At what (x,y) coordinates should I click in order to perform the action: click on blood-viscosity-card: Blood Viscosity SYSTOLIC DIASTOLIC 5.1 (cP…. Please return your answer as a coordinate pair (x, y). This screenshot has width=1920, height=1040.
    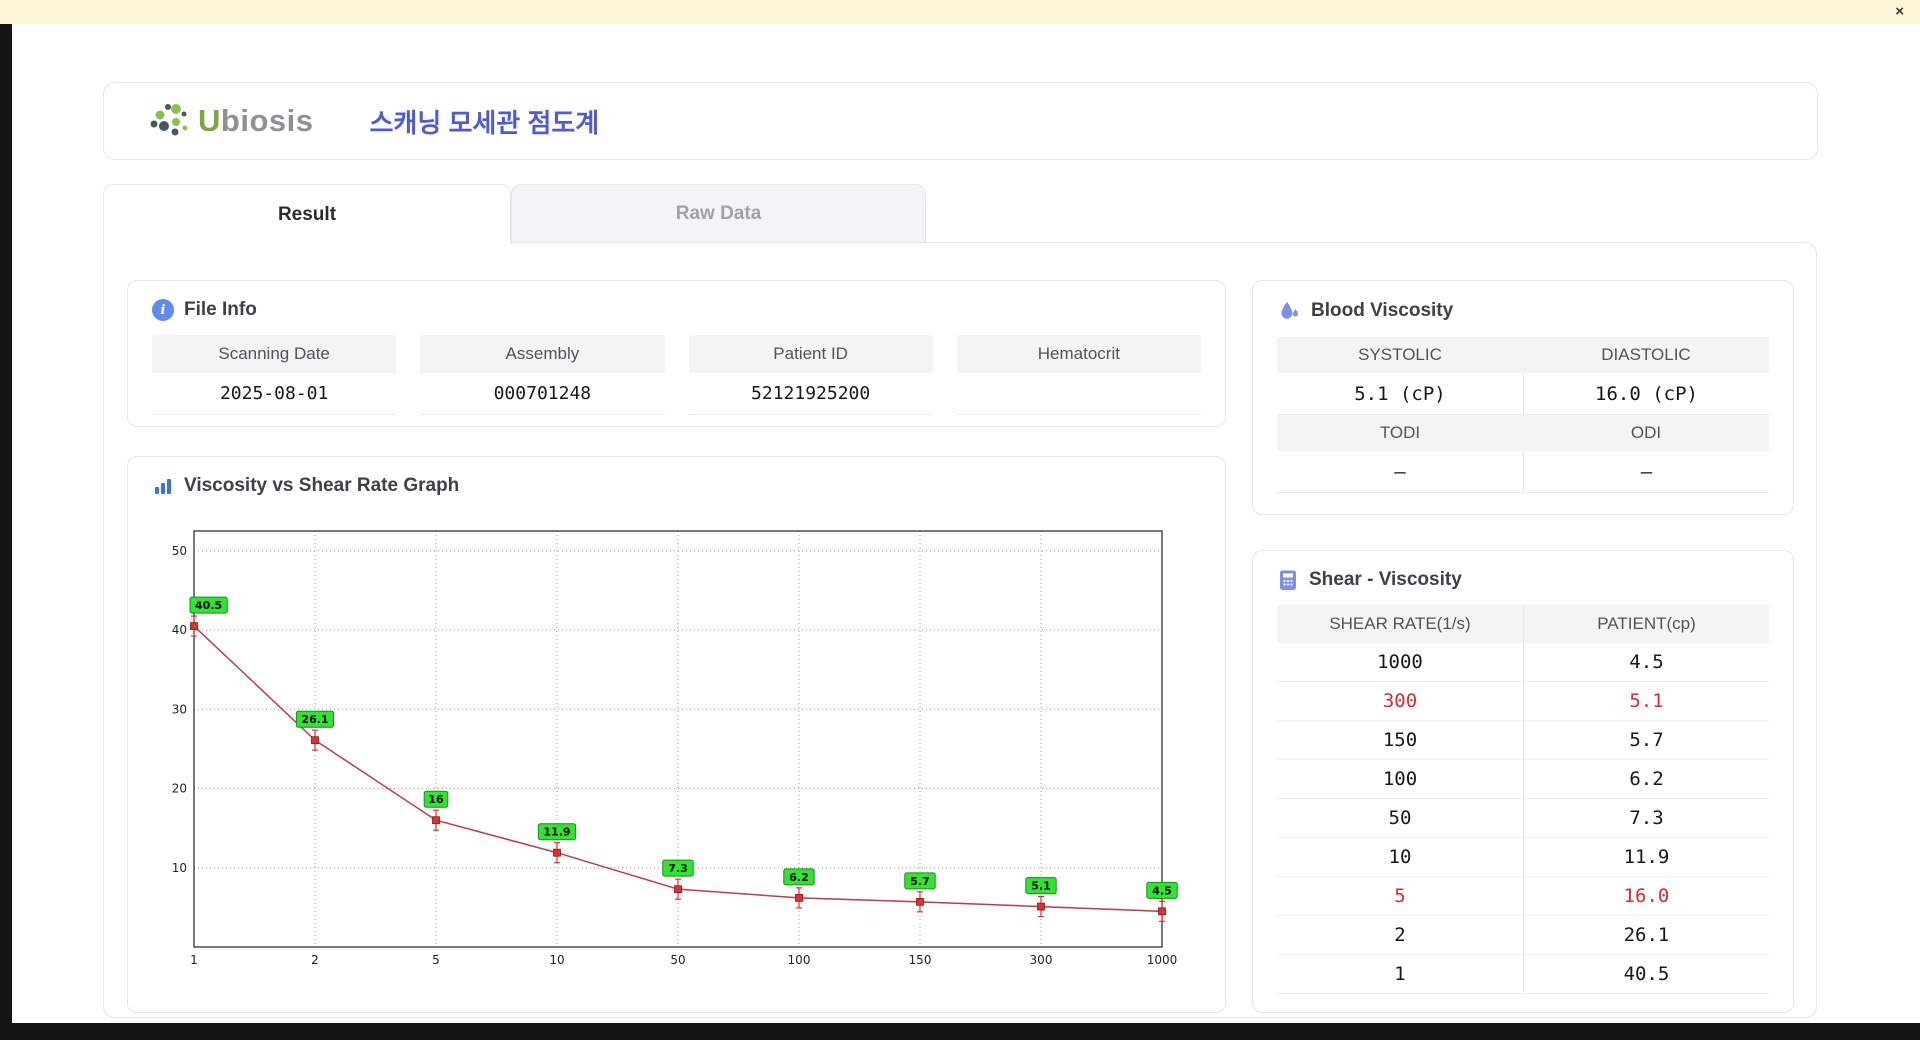
    Looking at the image, I should click on (1523, 397).